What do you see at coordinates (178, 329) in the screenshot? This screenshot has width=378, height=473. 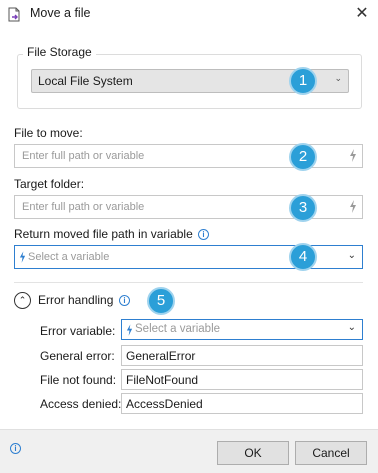 I see `error-variable-placeholder: Select a variable` at bounding box center [178, 329].